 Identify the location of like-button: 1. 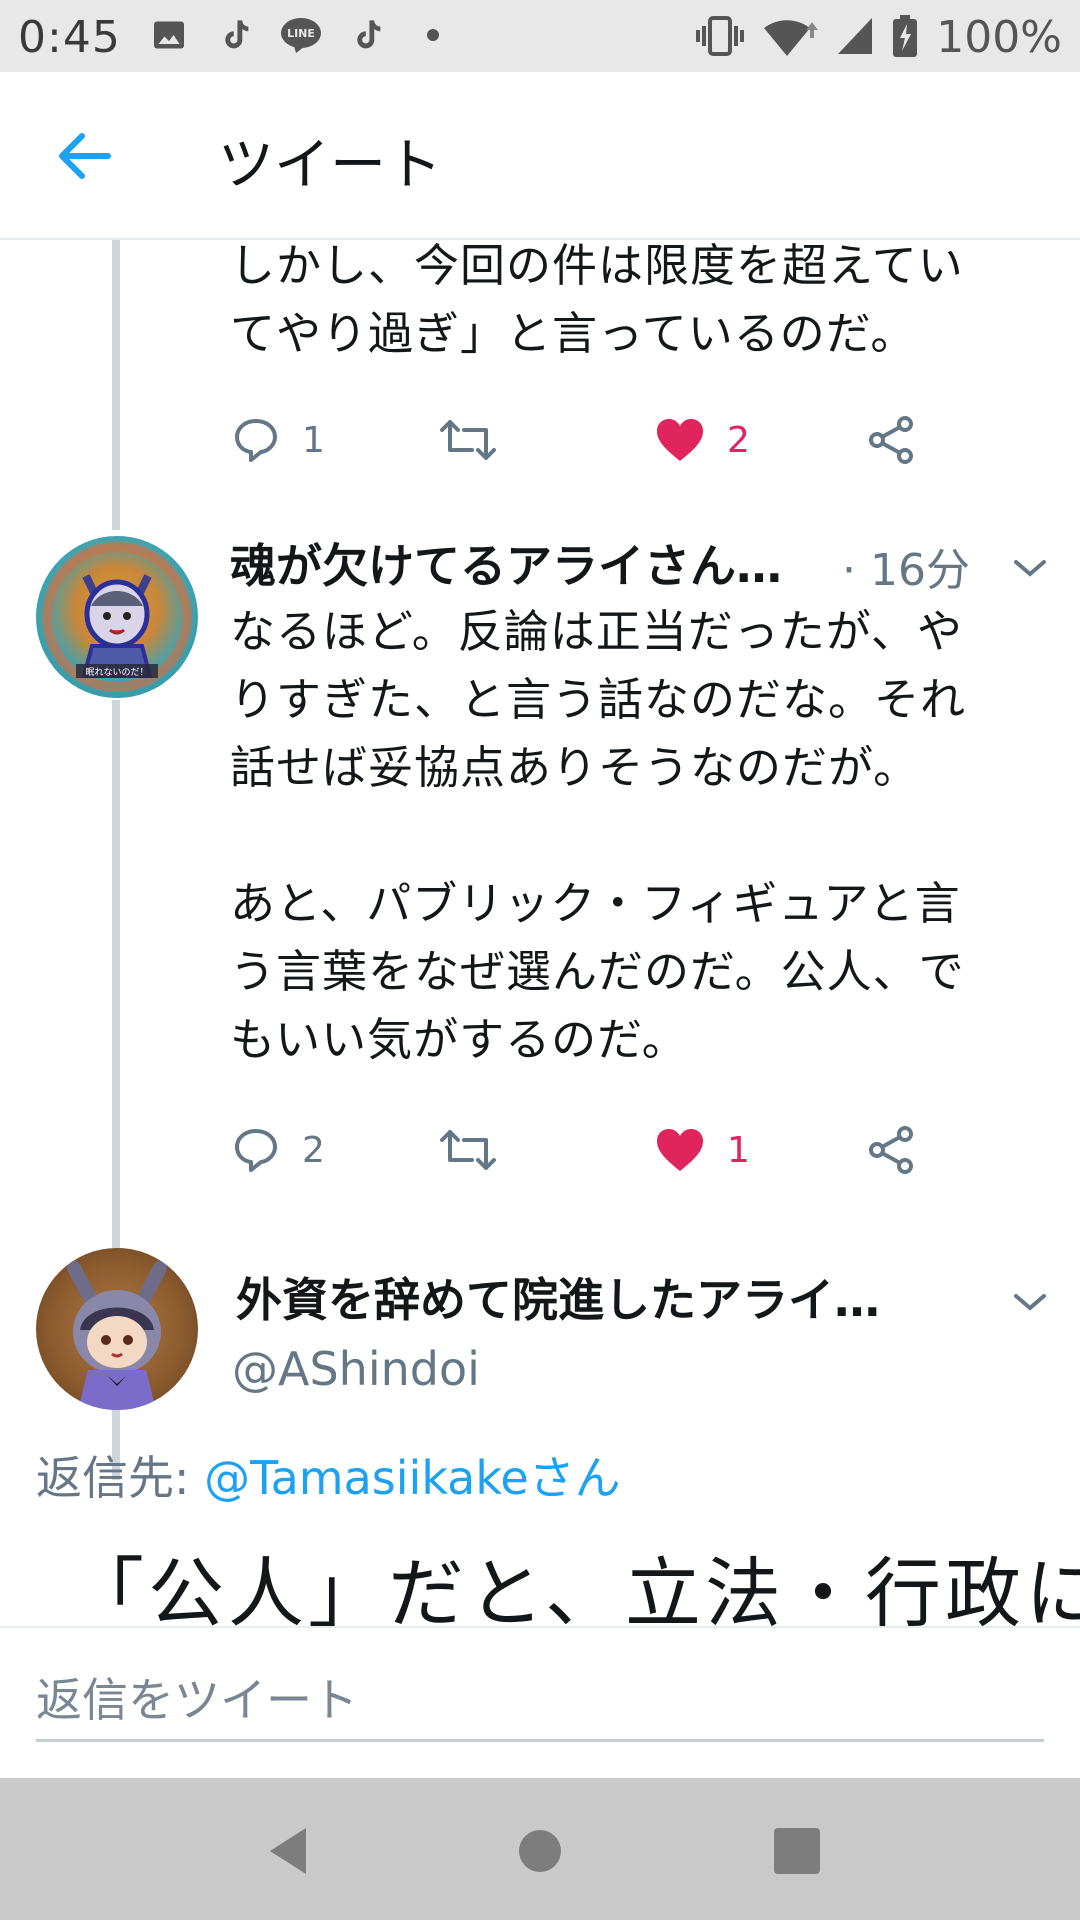
(702, 1150).